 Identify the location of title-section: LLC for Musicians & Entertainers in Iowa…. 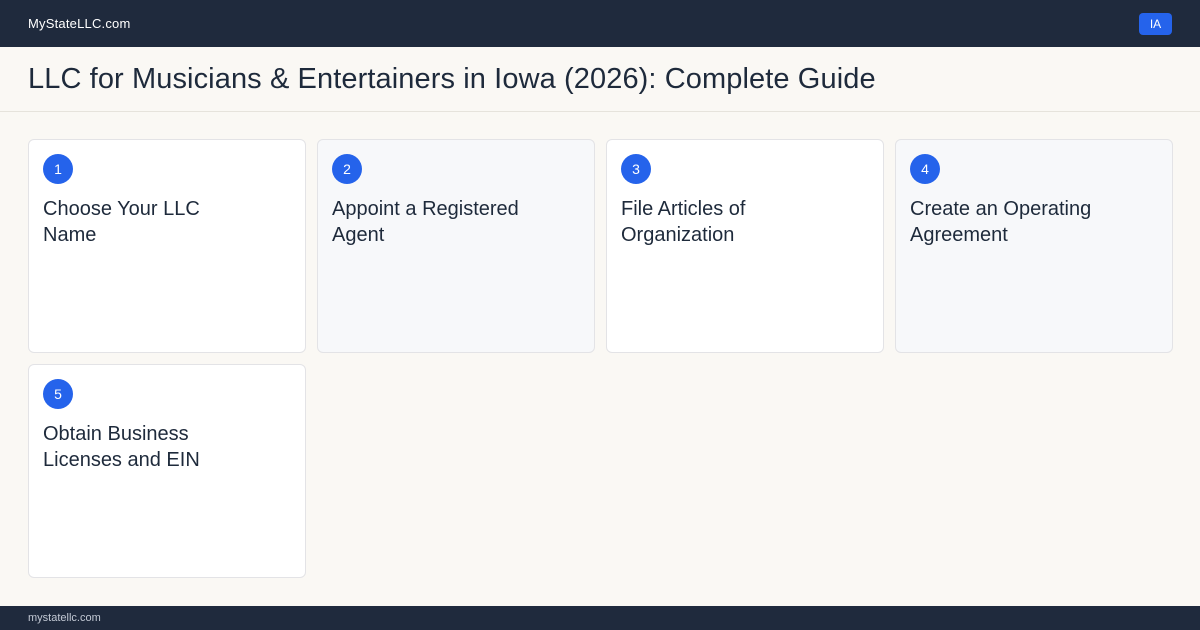
(600, 79).